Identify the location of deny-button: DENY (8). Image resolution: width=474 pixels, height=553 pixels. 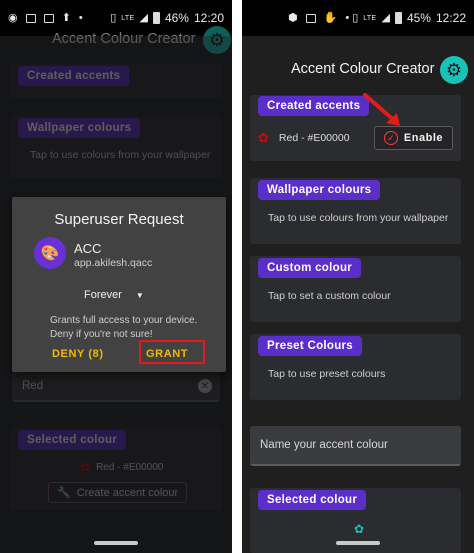
(78, 354).